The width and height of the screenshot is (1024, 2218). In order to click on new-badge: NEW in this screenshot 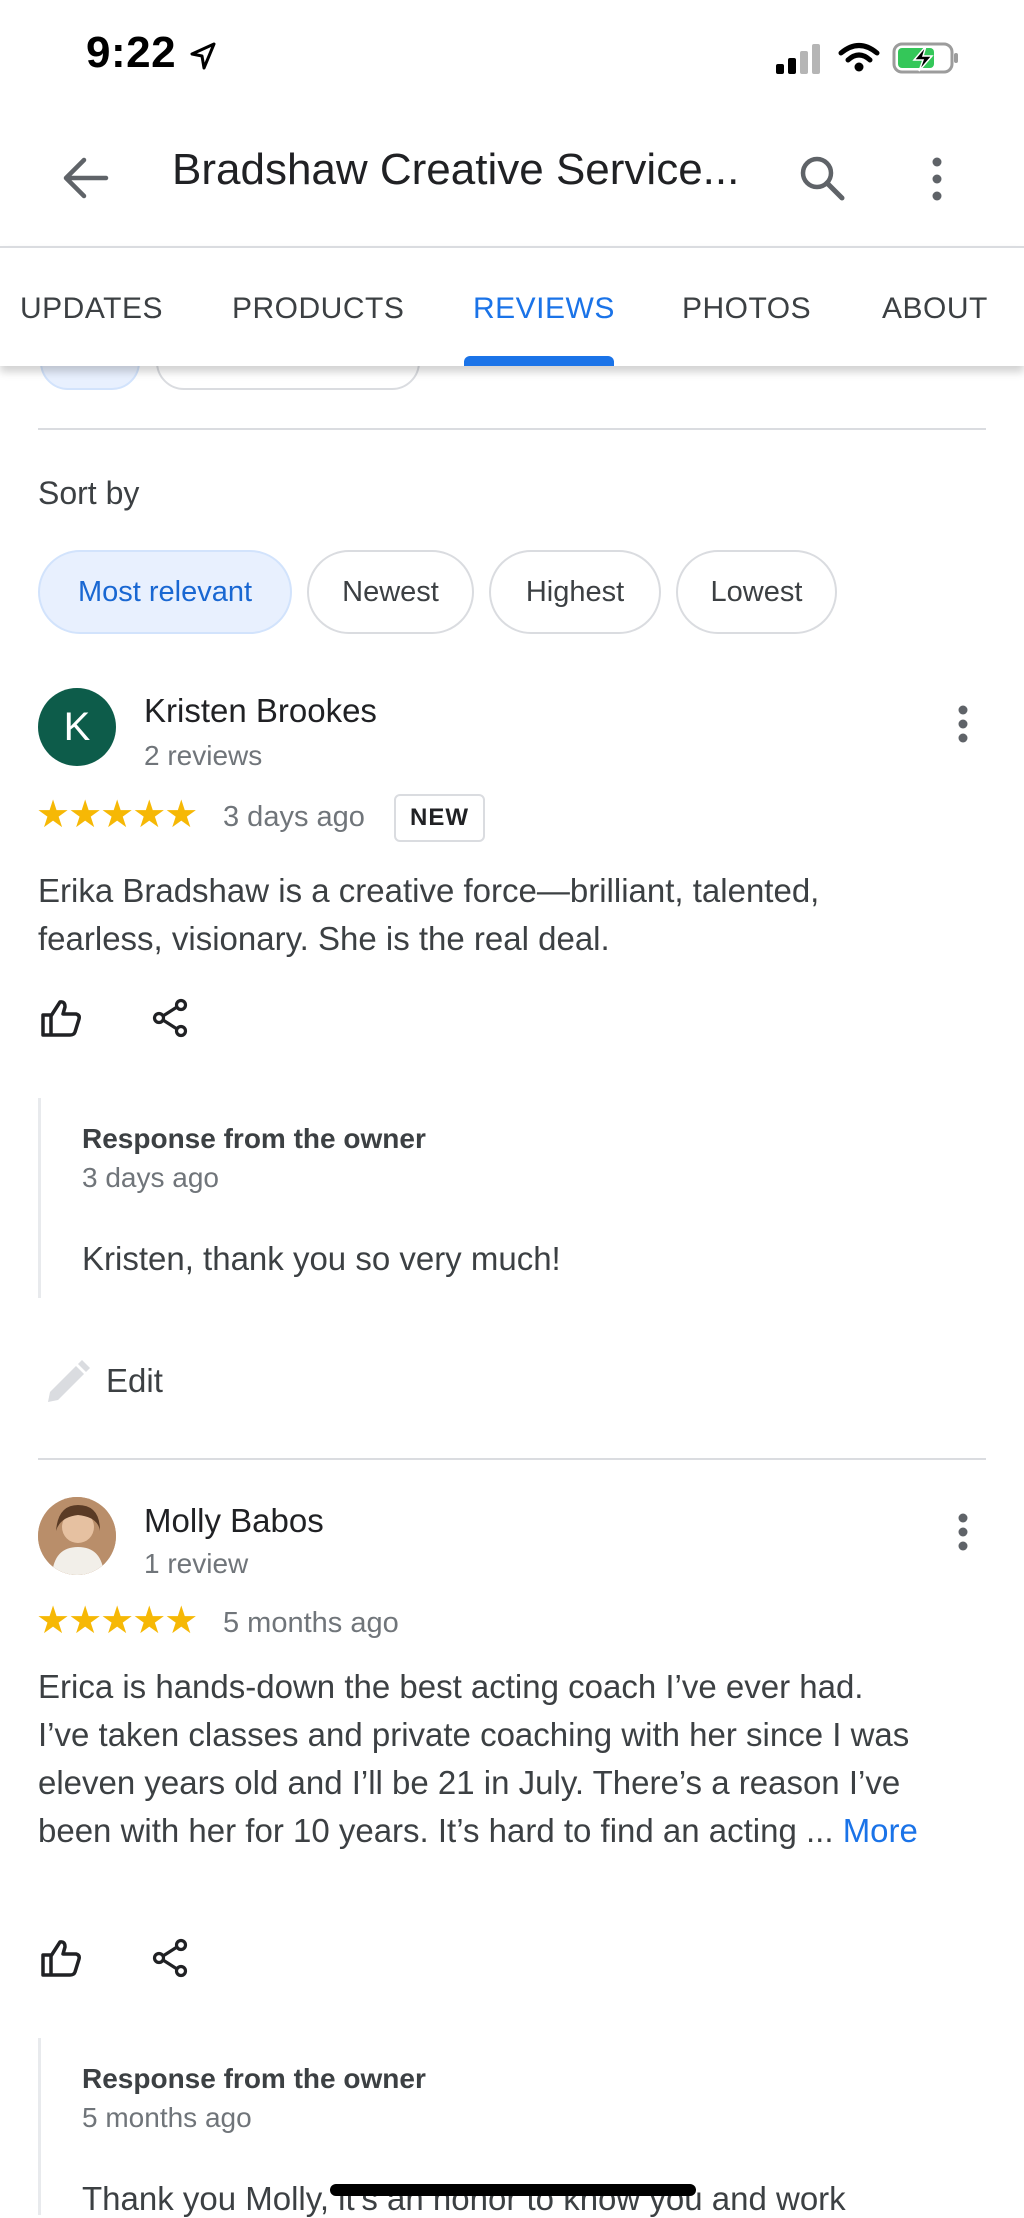, I will do `click(439, 818)`.